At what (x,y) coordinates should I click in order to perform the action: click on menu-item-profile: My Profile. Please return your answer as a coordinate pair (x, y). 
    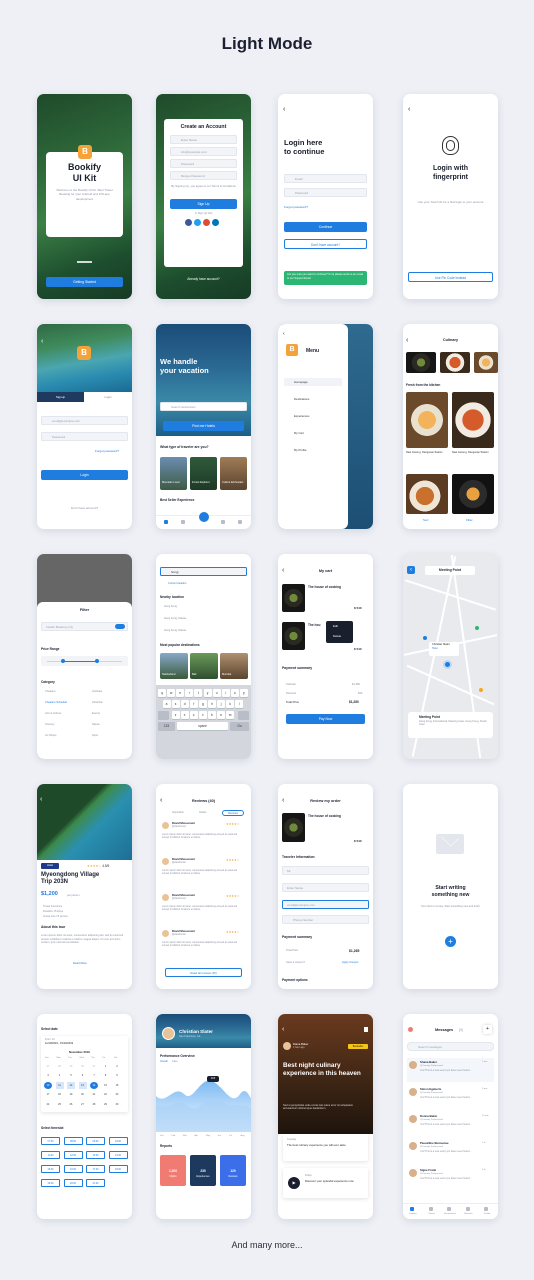
    Looking at the image, I should click on (313, 450).